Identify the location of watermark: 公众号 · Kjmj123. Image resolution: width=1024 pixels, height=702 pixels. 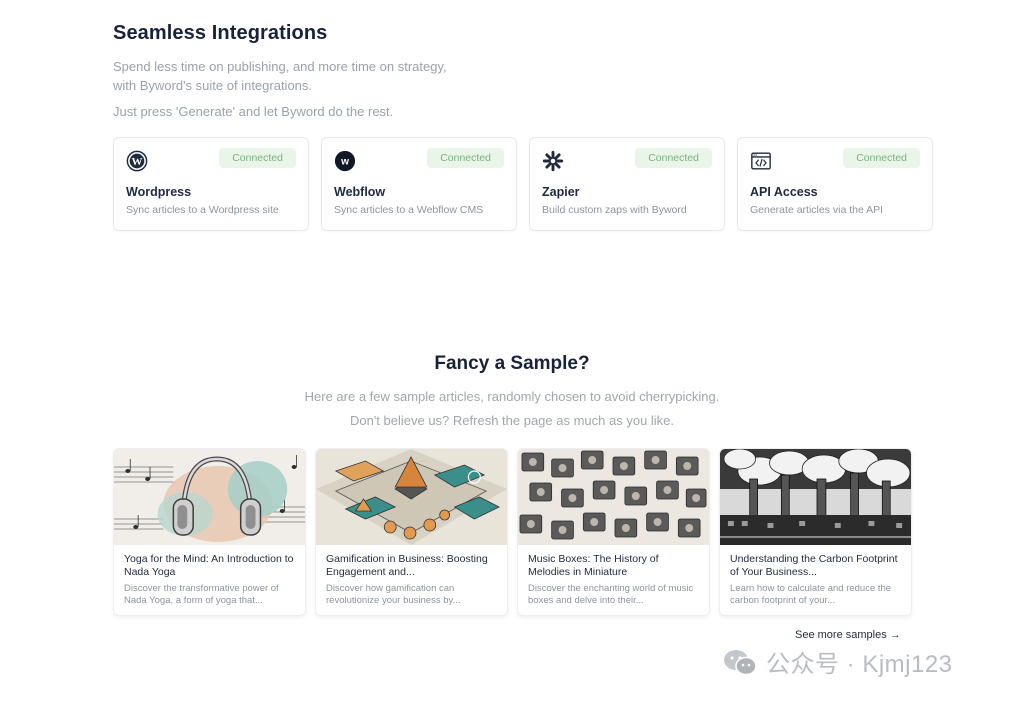
(837, 661).